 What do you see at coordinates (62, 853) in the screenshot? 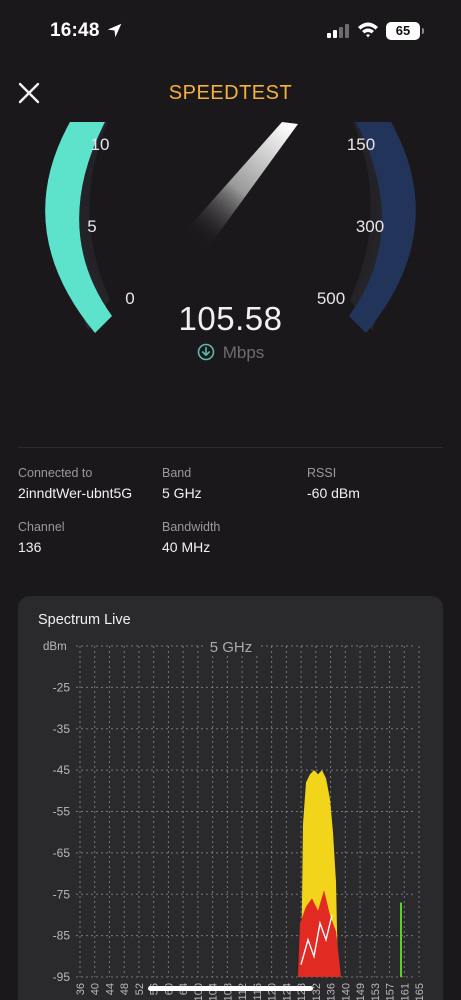
I see `spectrum-y-tick: -65` at bounding box center [62, 853].